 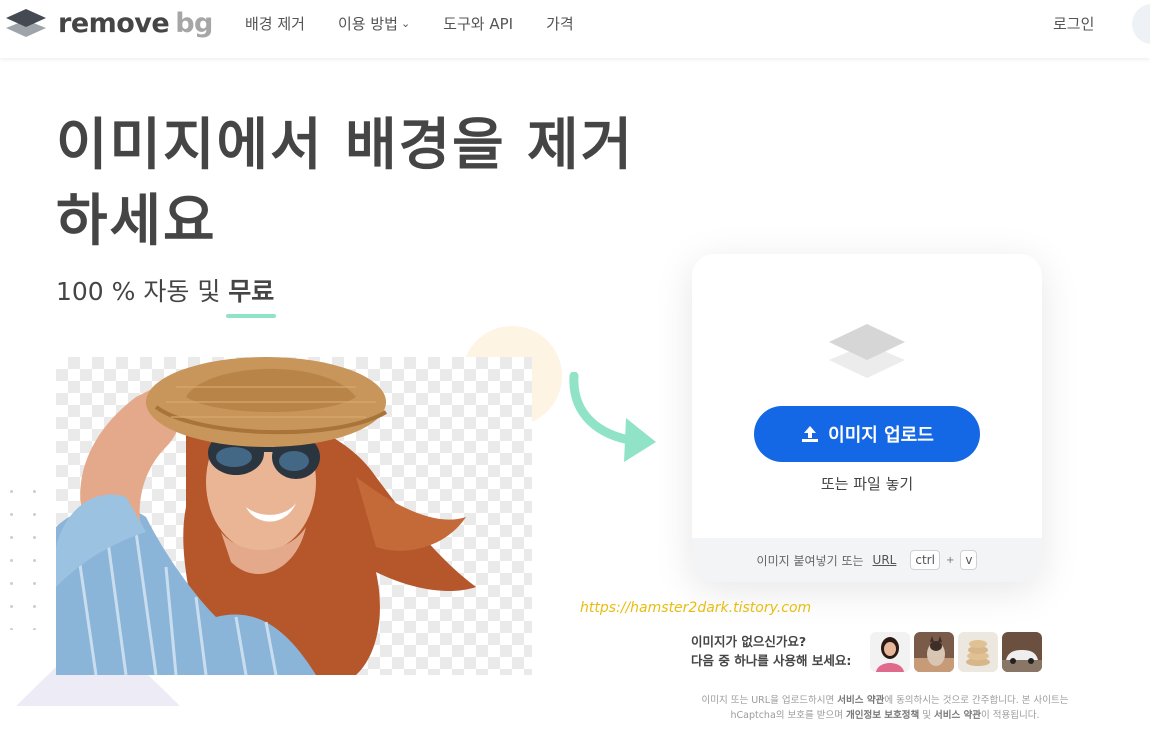 I want to click on sample-food-thumbnail, so click(x=978, y=652).